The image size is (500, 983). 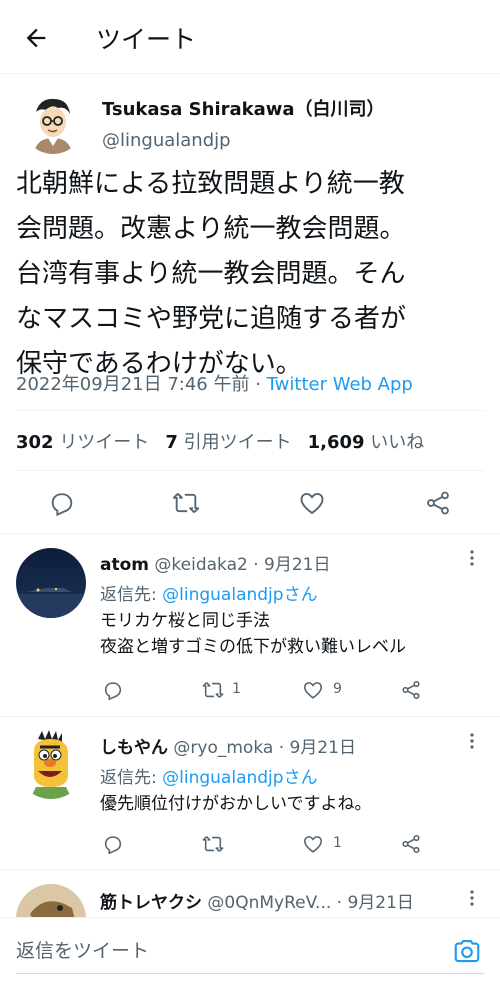 What do you see at coordinates (250, 503) in the screenshot?
I see `tweet-actions` at bounding box center [250, 503].